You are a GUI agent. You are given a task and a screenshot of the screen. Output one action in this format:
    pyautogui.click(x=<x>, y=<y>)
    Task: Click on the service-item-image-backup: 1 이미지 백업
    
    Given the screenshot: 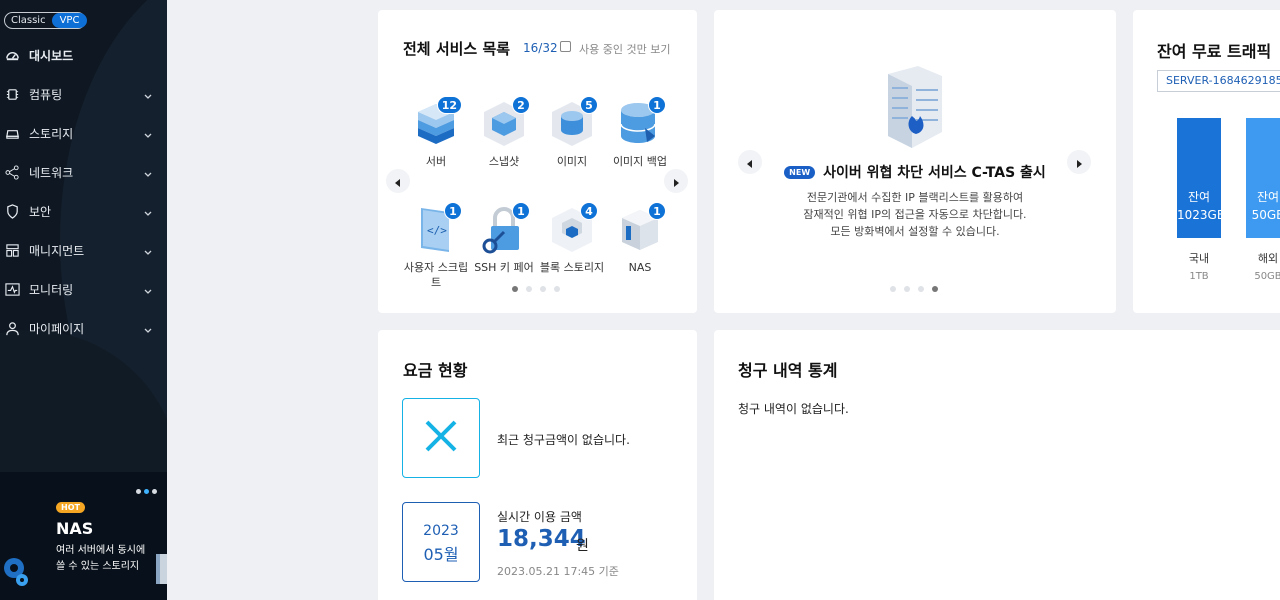 What is the action you would take?
    pyautogui.click(x=640, y=132)
    